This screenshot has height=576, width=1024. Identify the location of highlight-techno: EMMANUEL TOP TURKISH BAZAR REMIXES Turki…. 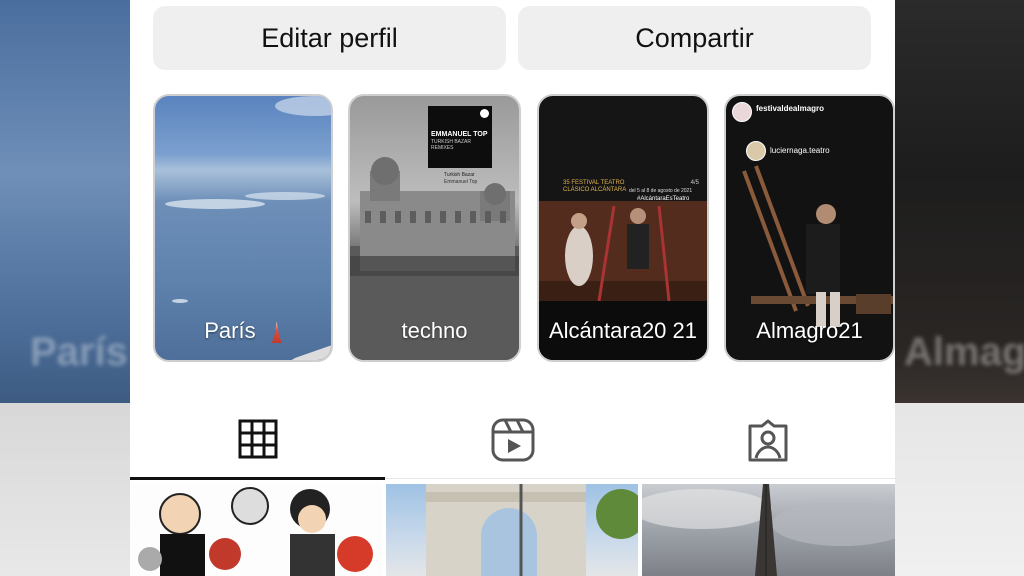
(434, 228).